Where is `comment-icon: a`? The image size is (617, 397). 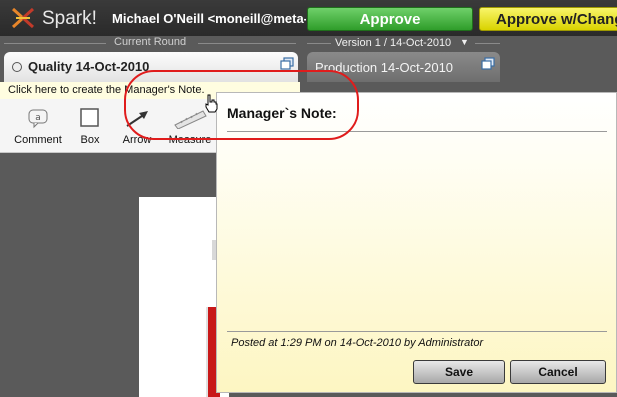
comment-icon: a is located at coordinates (38, 120).